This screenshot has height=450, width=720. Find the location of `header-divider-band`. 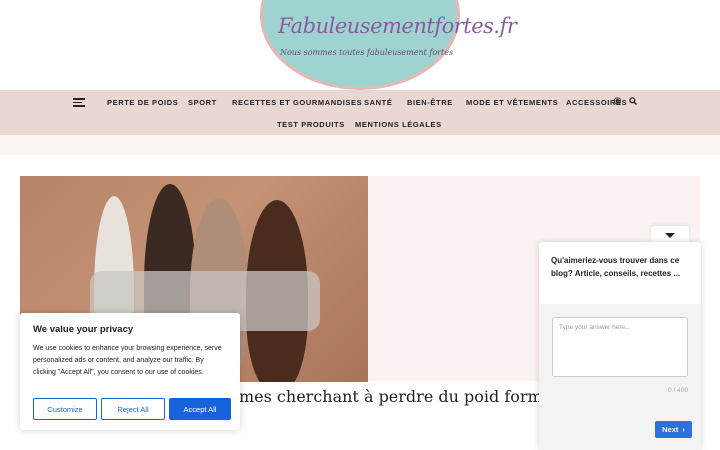

header-divider-band is located at coordinates (360, 145).